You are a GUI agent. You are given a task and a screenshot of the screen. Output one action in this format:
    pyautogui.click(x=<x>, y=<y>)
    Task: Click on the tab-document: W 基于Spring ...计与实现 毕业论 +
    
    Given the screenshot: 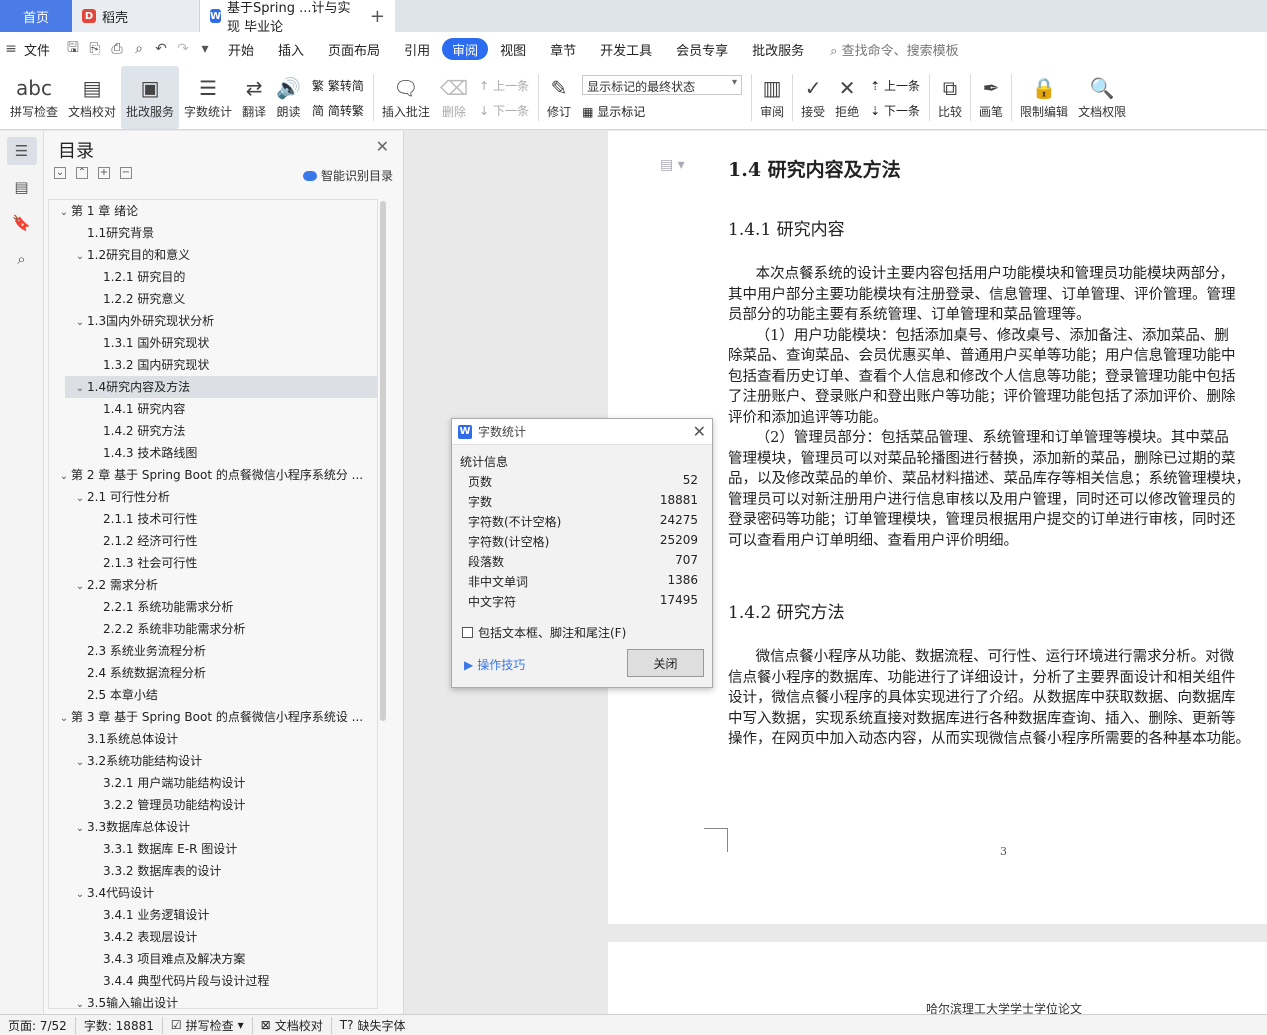 What is the action you would take?
    pyautogui.click(x=297, y=17)
    